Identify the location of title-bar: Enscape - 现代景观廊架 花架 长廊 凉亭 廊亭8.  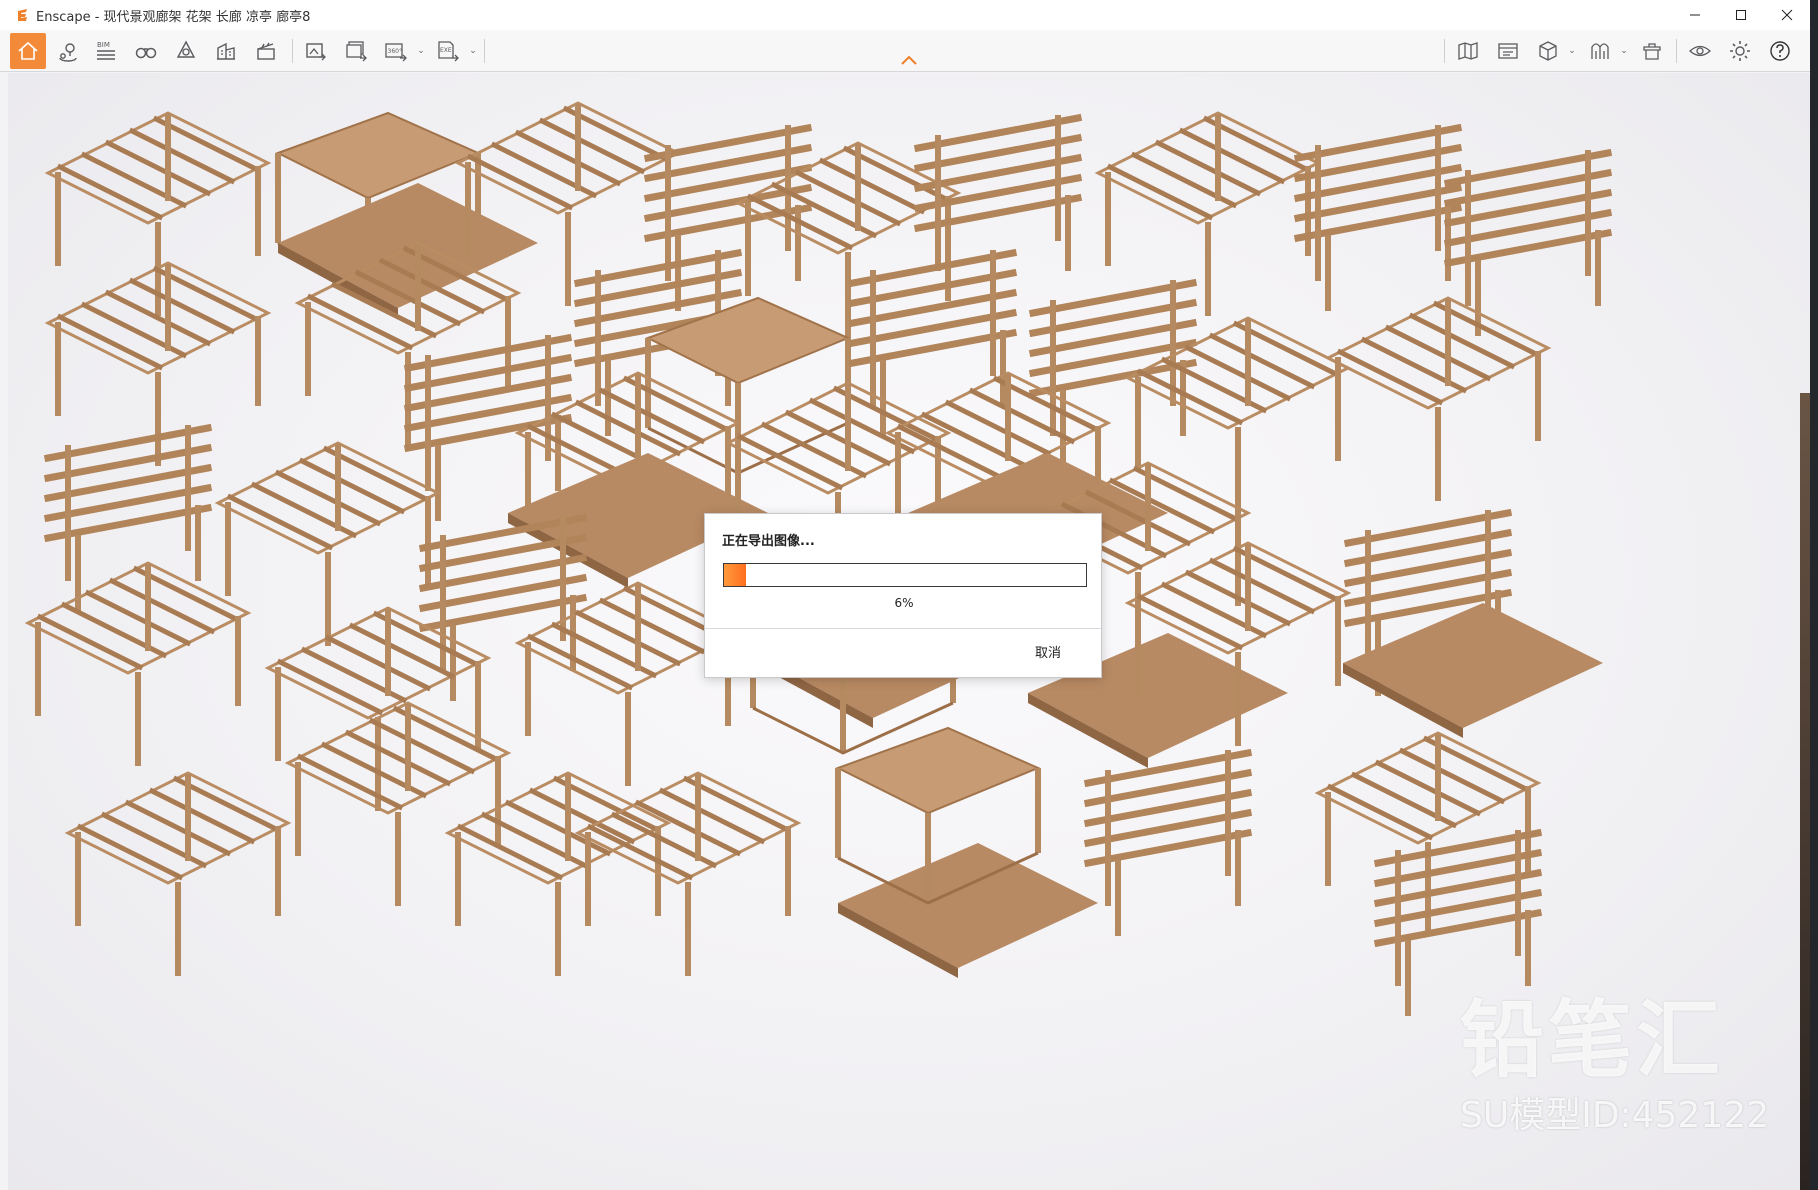
(905, 15).